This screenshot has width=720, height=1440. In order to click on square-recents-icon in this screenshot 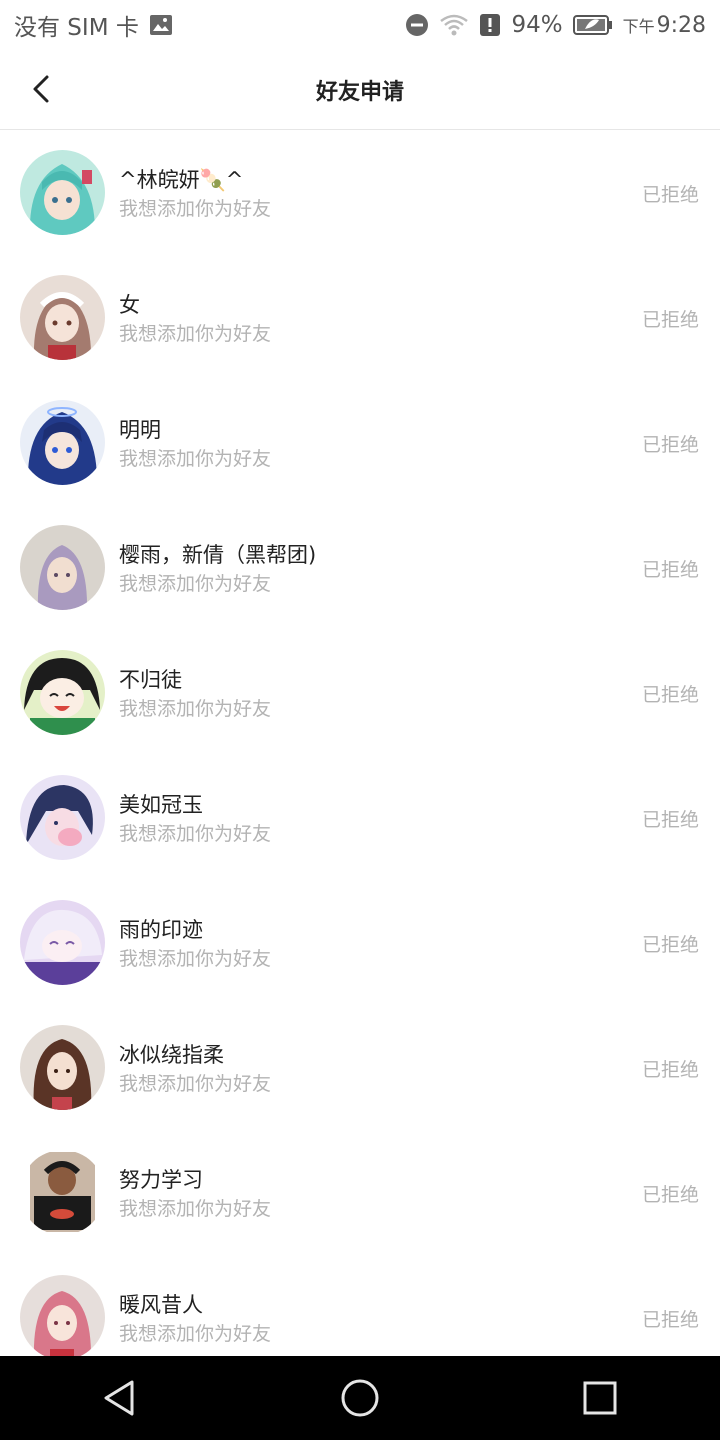, I will do `click(600, 1398)`.